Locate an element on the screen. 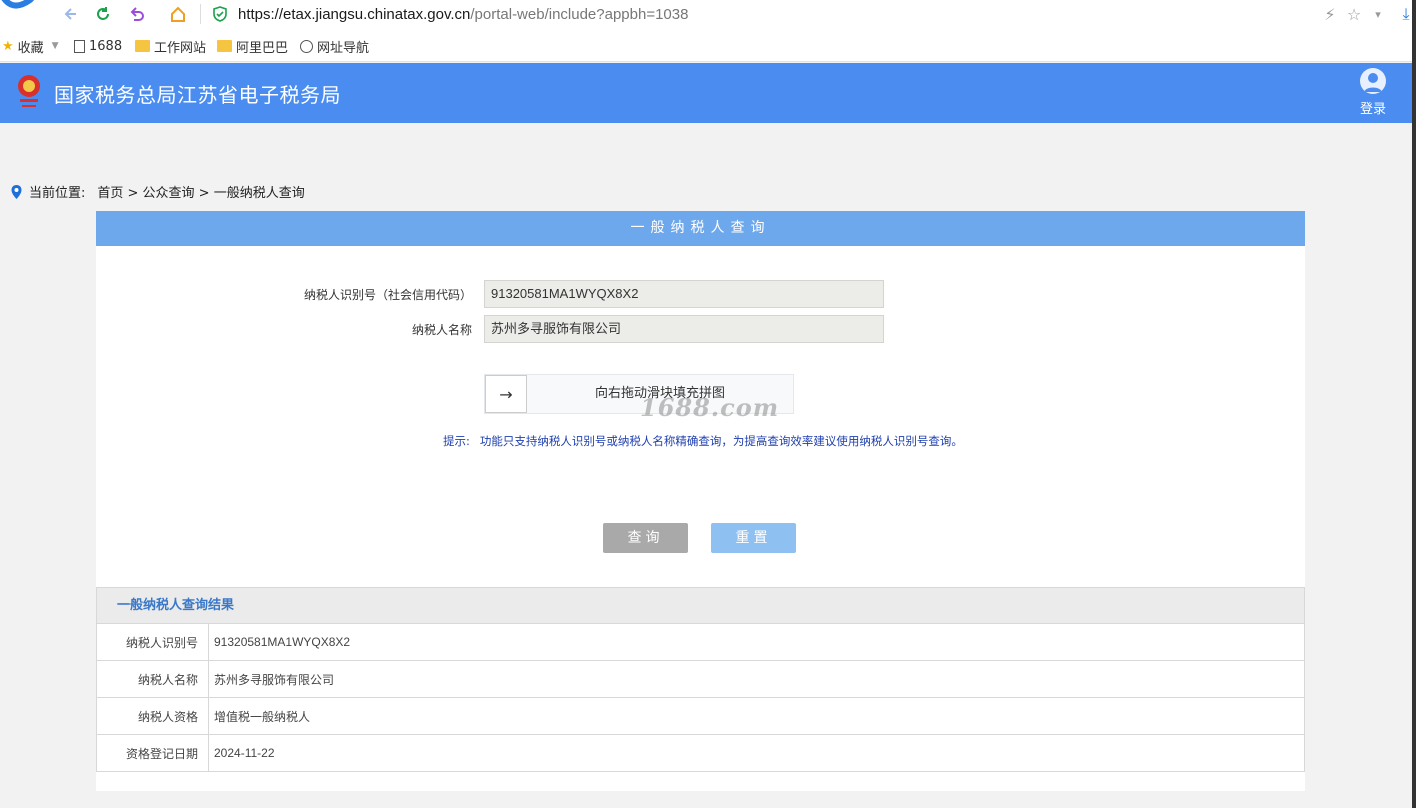 The width and height of the screenshot is (1416, 808). bookmark-label: 收藏 is located at coordinates (30, 48).